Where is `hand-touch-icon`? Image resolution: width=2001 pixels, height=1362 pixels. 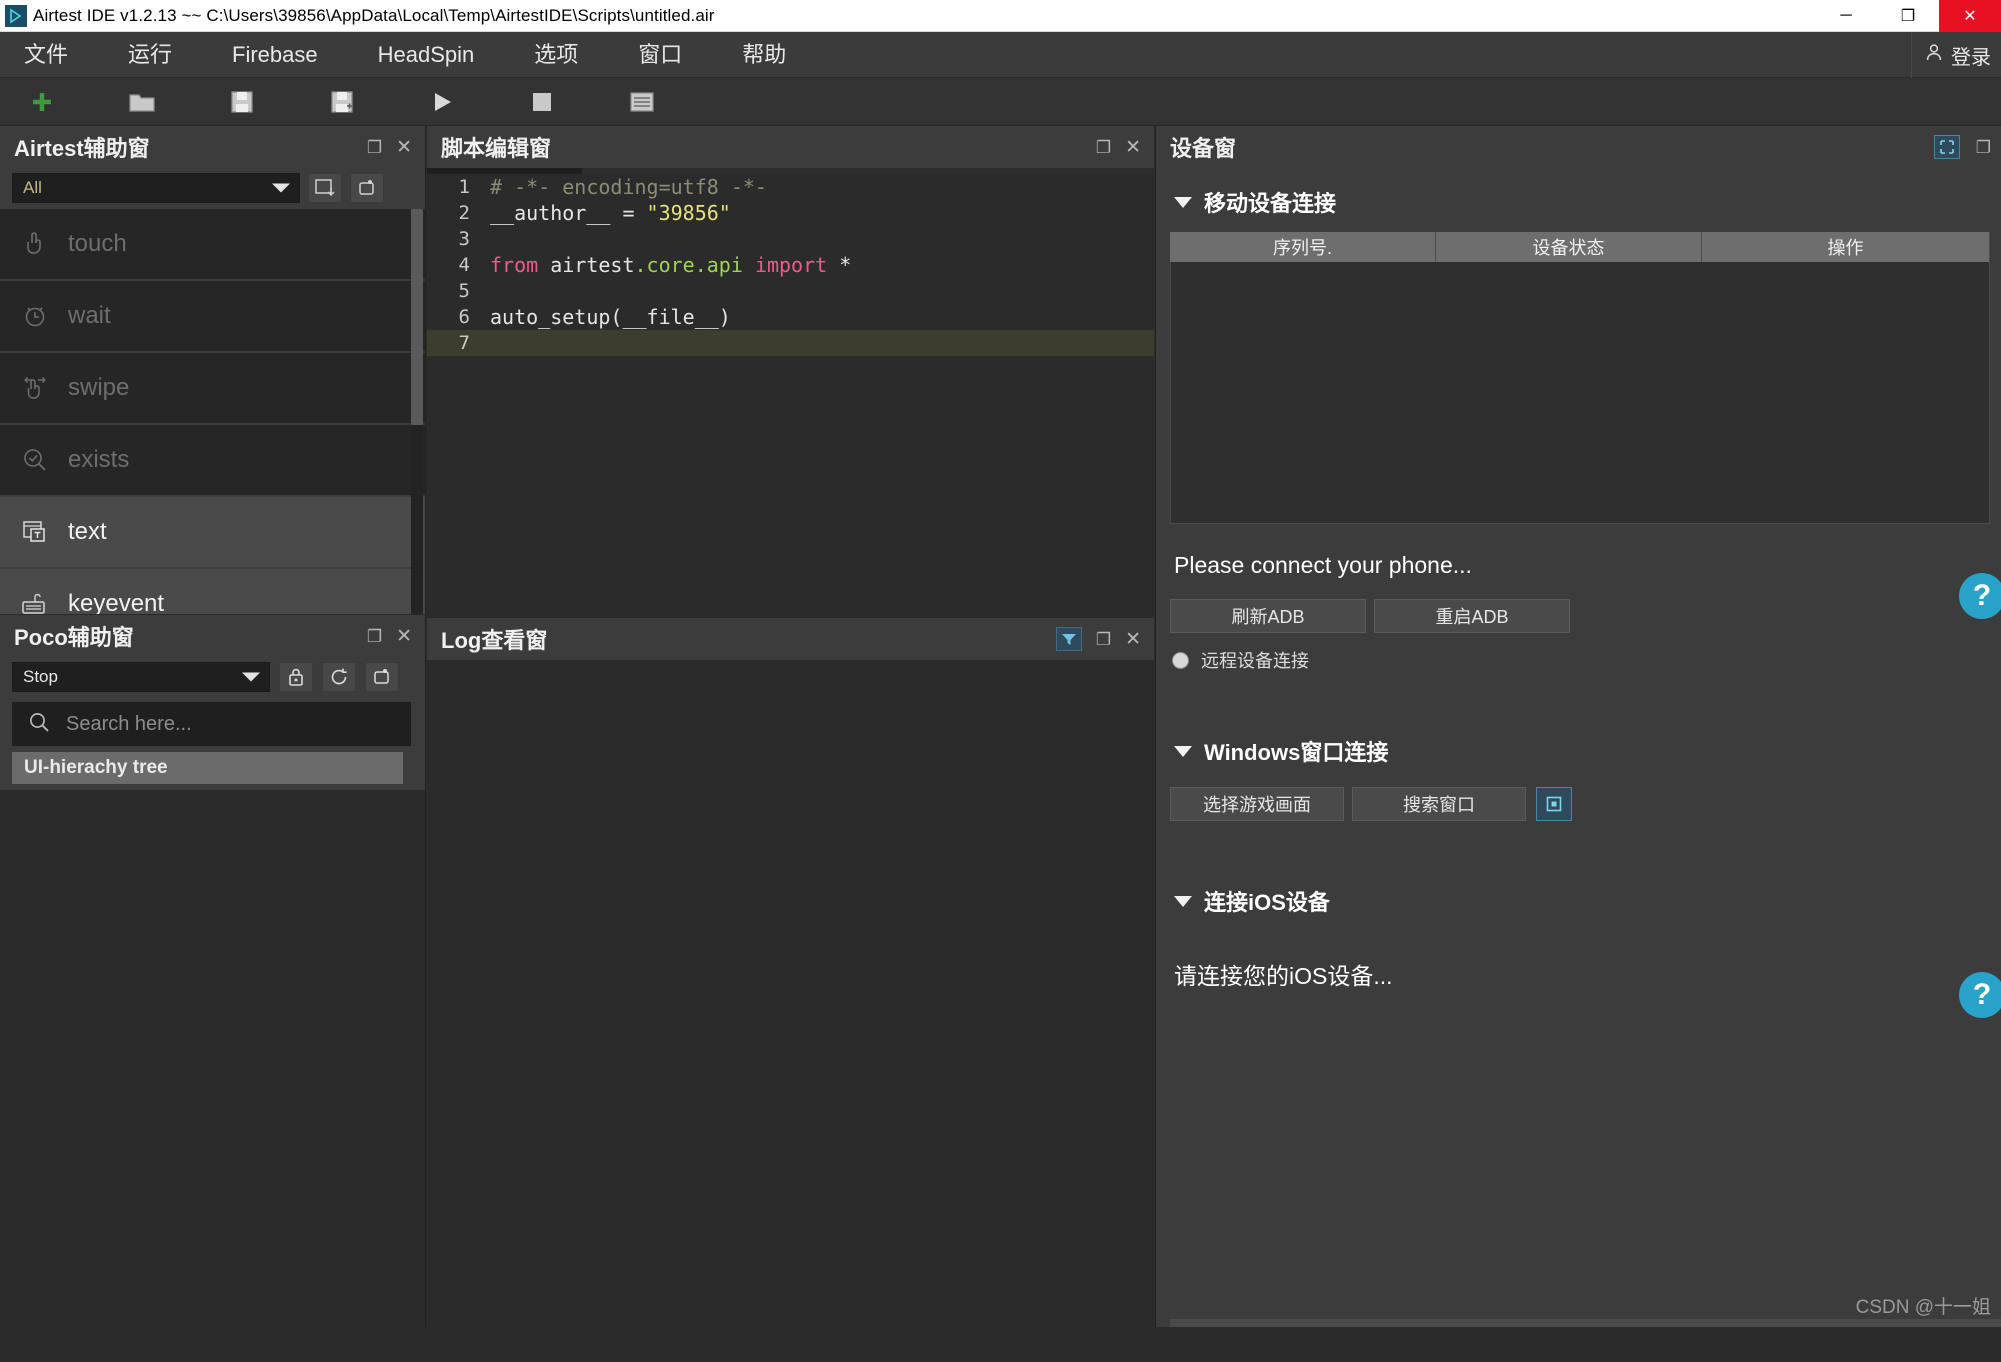
hand-touch-icon is located at coordinates (35, 244).